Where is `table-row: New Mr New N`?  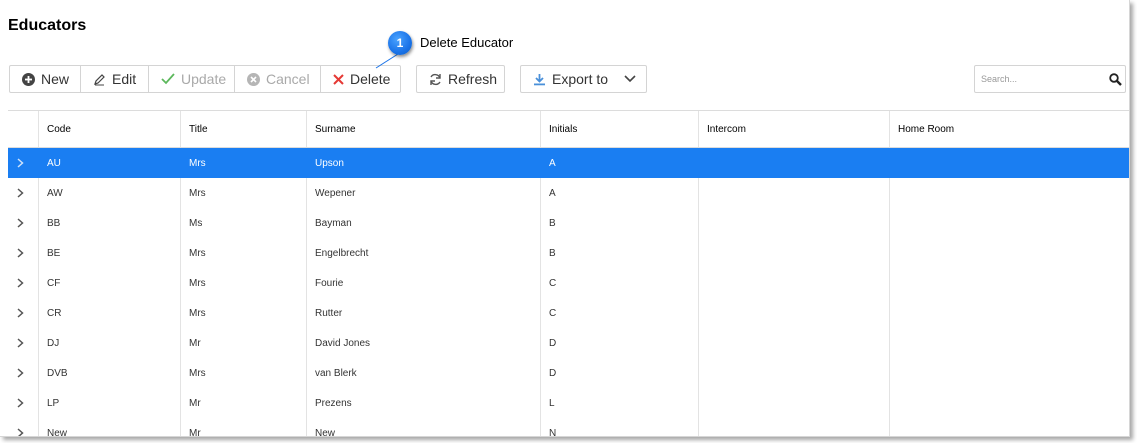
table-row: New Mr New N is located at coordinates (568, 427).